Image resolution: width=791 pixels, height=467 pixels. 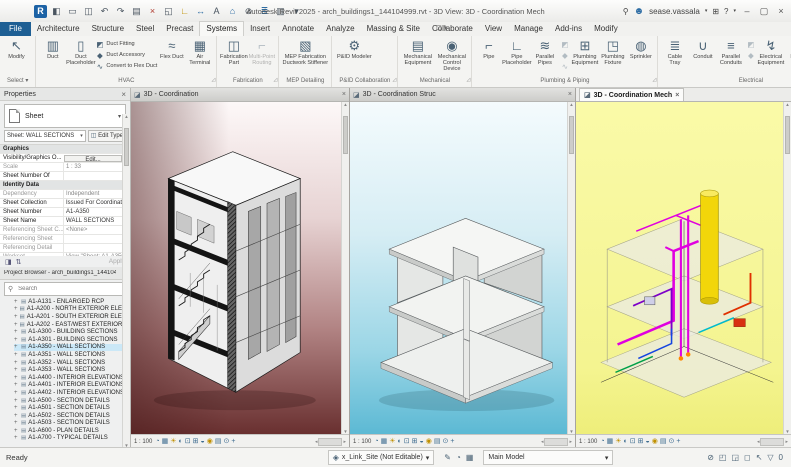 What do you see at coordinates (548, 457) in the screenshot?
I see `design-option-select: Main Model ▾` at bounding box center [548, 457].